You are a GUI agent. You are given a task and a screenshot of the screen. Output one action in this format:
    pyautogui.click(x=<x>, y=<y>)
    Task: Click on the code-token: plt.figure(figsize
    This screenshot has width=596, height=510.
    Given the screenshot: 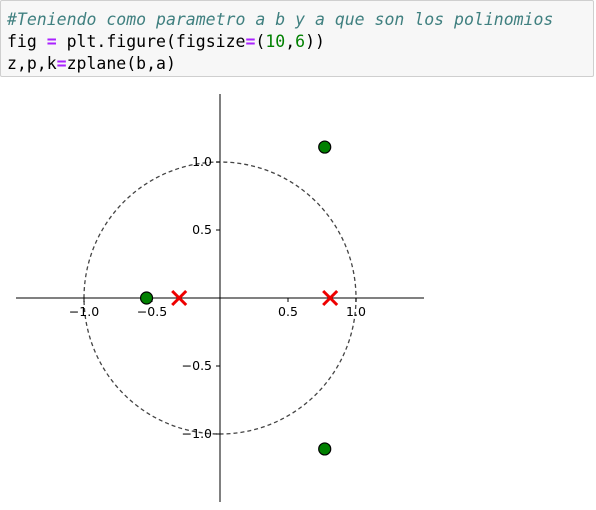 What is the action you would take?
    pyautogui.click(x=151, y=41)
    